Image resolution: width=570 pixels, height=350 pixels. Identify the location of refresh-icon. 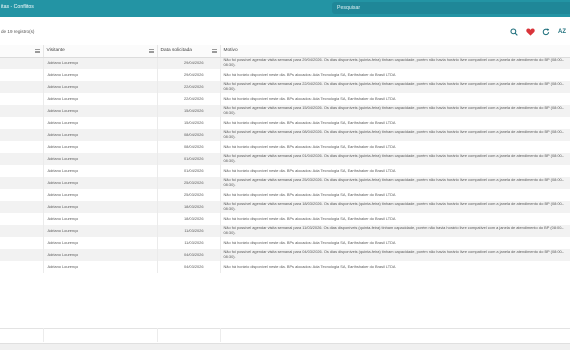
(546, 32).